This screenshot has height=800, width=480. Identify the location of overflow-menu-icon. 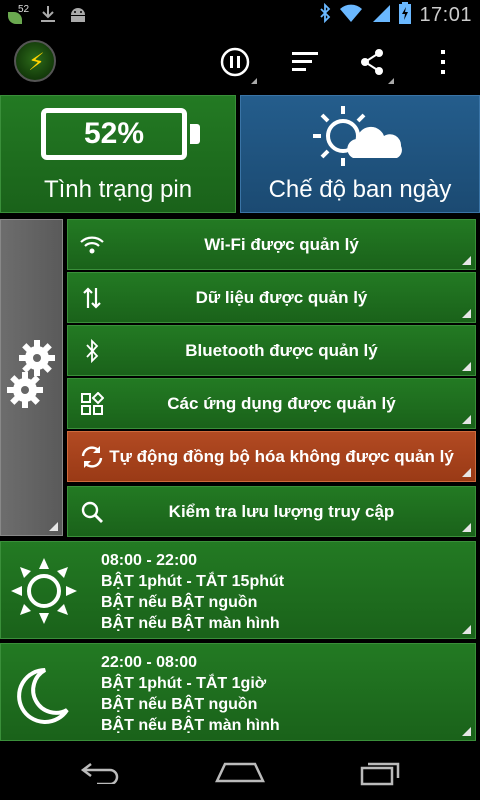
(443, 62).